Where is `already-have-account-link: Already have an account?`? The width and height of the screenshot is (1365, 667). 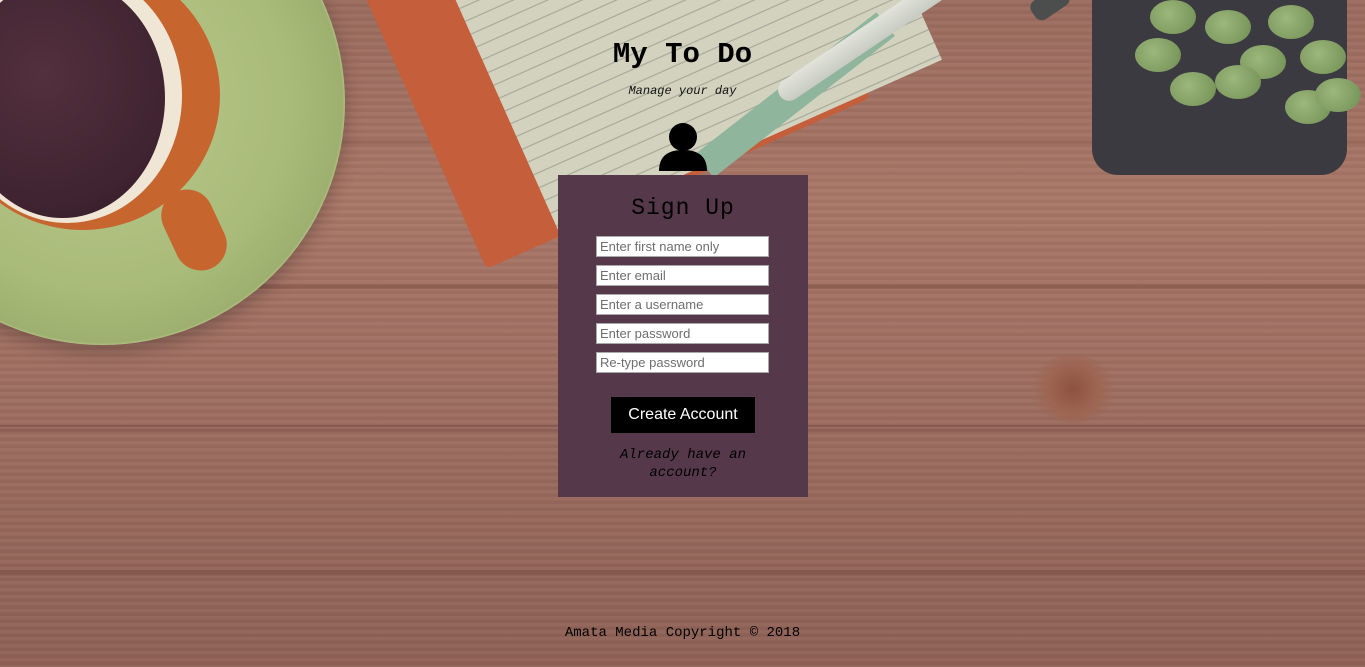 already-have-account-link: Already have an account? is located at coordinates (683, 464).